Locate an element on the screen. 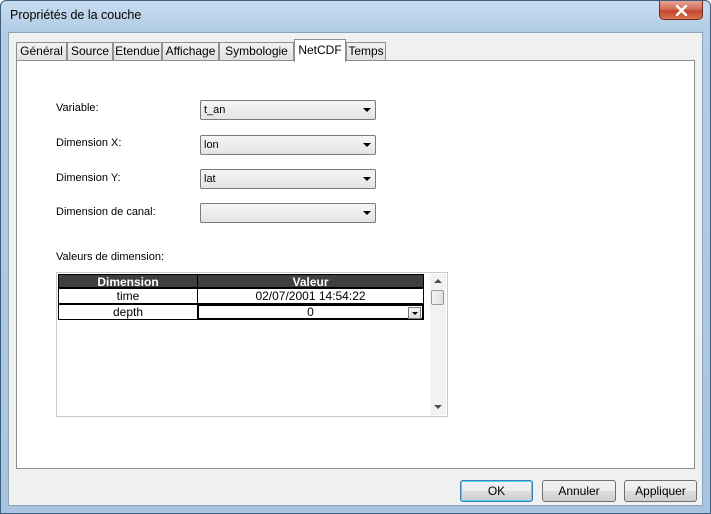 Image resolution: width=711 pixels, height=514 pixels. close-icon is located at coordinates (681, 10).